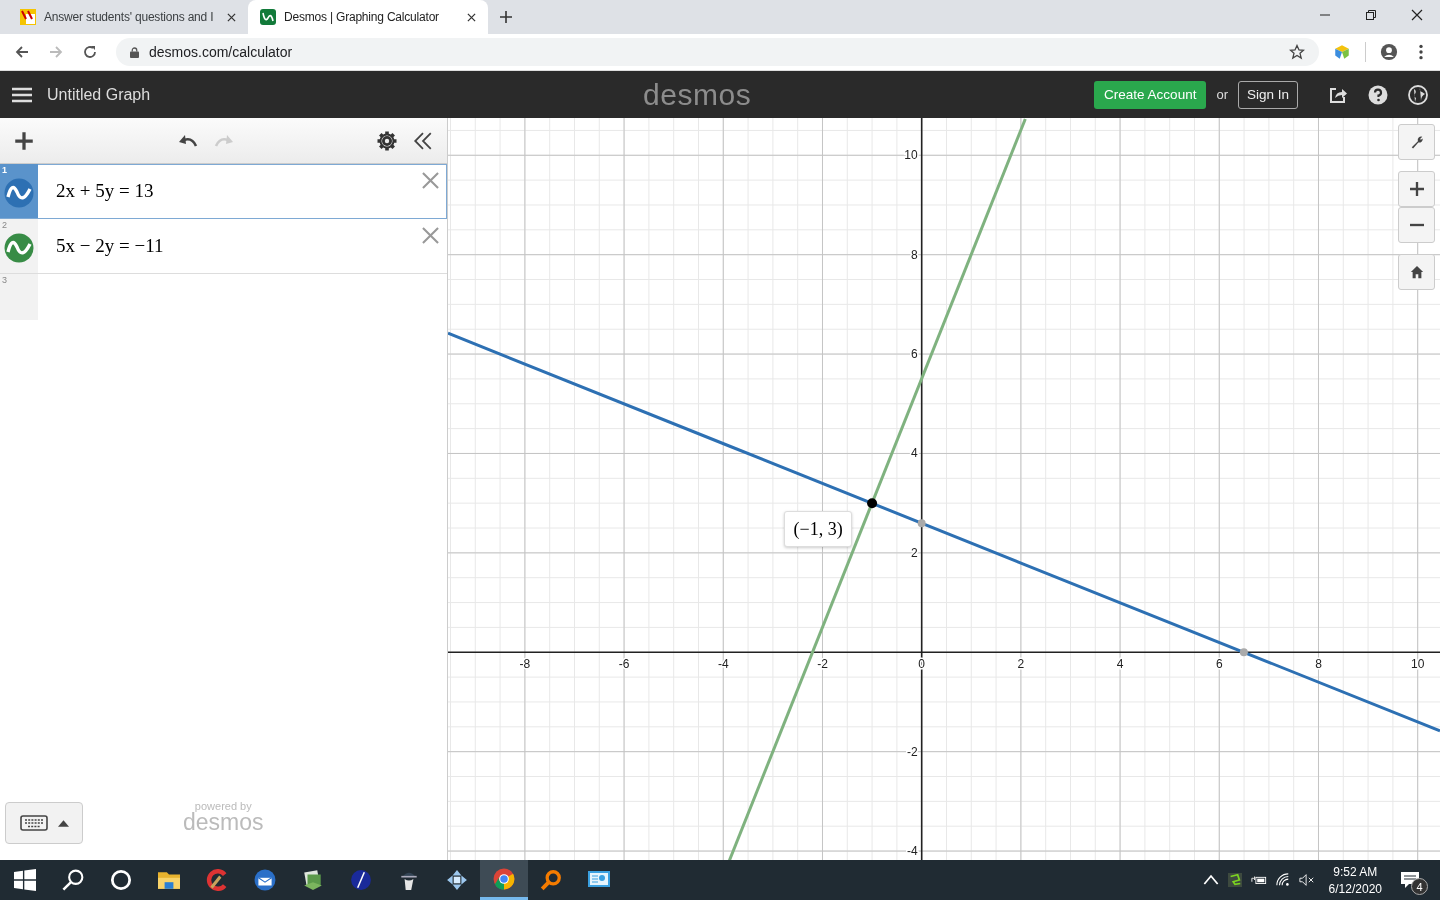 Image resolution: width=1440 pixels, height=900 pixels. Describe the element at coordinates (33, 823) in the screenshot. I see `keyboard-icon` at that location.